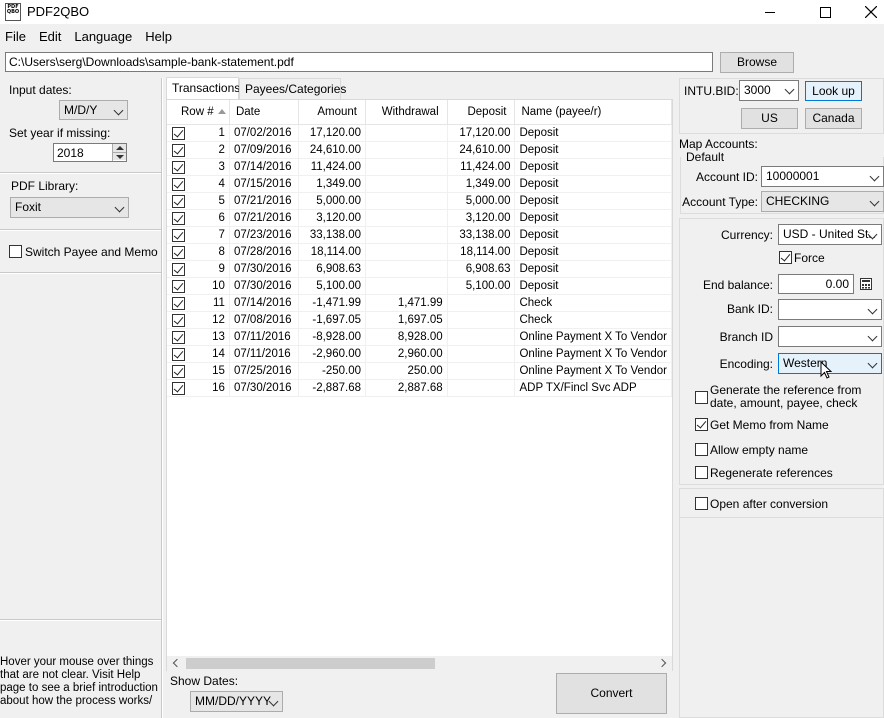  What do you see at coordinates (198, 286) in the screenshot?
I see `row-number-cell: 10` at bounding box center [198, 286].